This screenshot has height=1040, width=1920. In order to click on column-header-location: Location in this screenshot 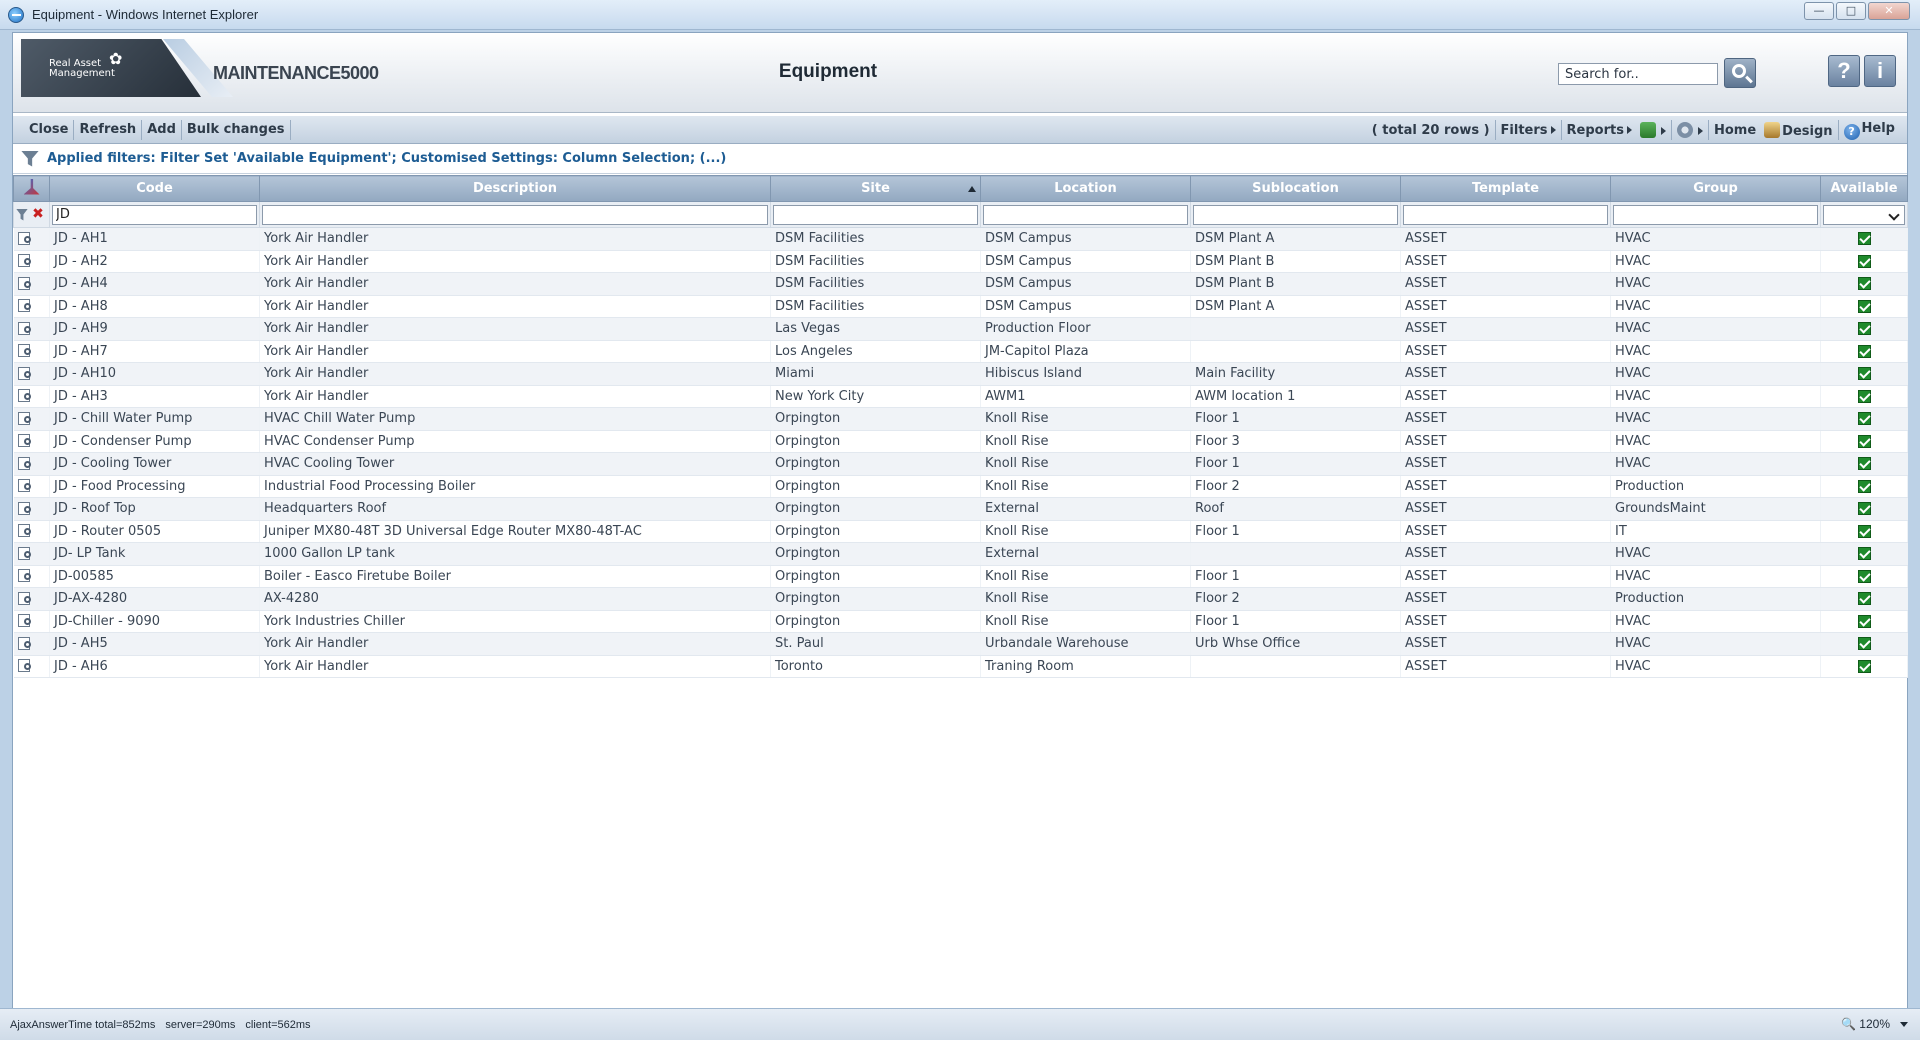, I will do `click(1085, 188)`.